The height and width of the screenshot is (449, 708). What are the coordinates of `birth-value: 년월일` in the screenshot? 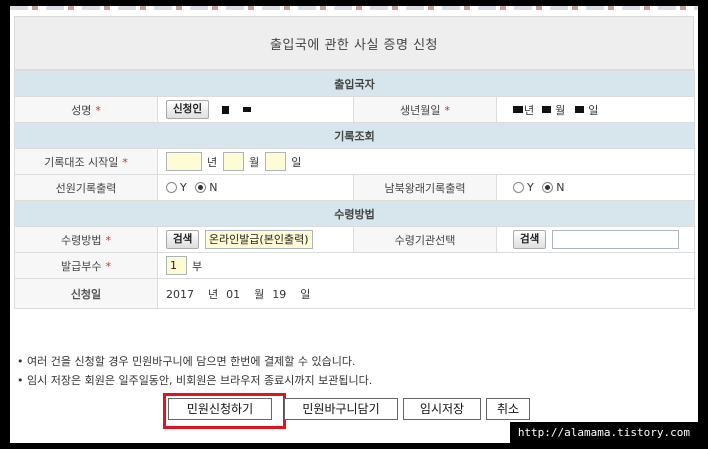 It's located at (595, 109).